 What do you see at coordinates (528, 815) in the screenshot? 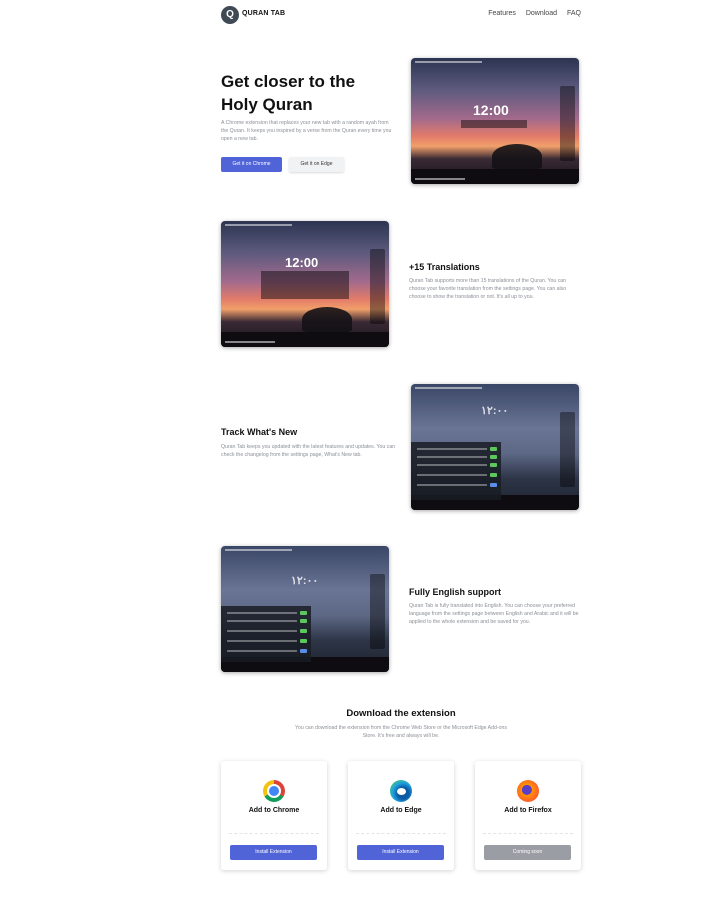
I see `firefox-card: Add to Firefox Coming soon` at bounding box center [528, 815].